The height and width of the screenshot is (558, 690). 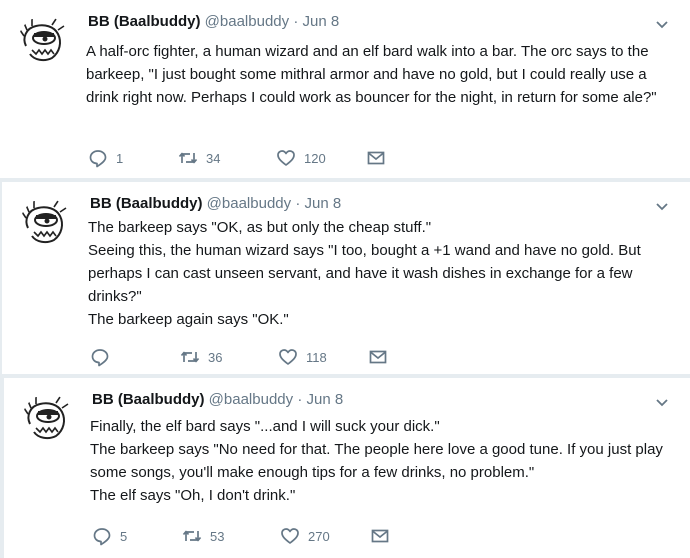 What do you see at coordinates (188, 319) in the screenshot?
I see `tweet-line: The barkeep again says "OK."` at bounding box center [188, 319].